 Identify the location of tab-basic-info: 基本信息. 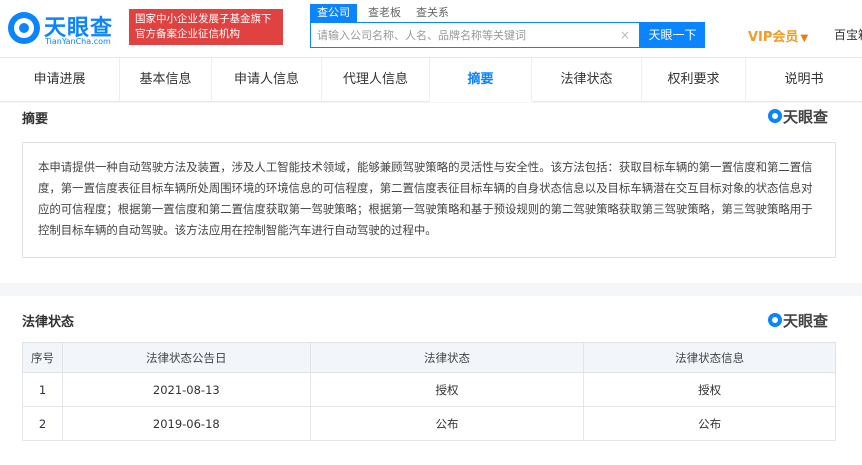
(166, 80).